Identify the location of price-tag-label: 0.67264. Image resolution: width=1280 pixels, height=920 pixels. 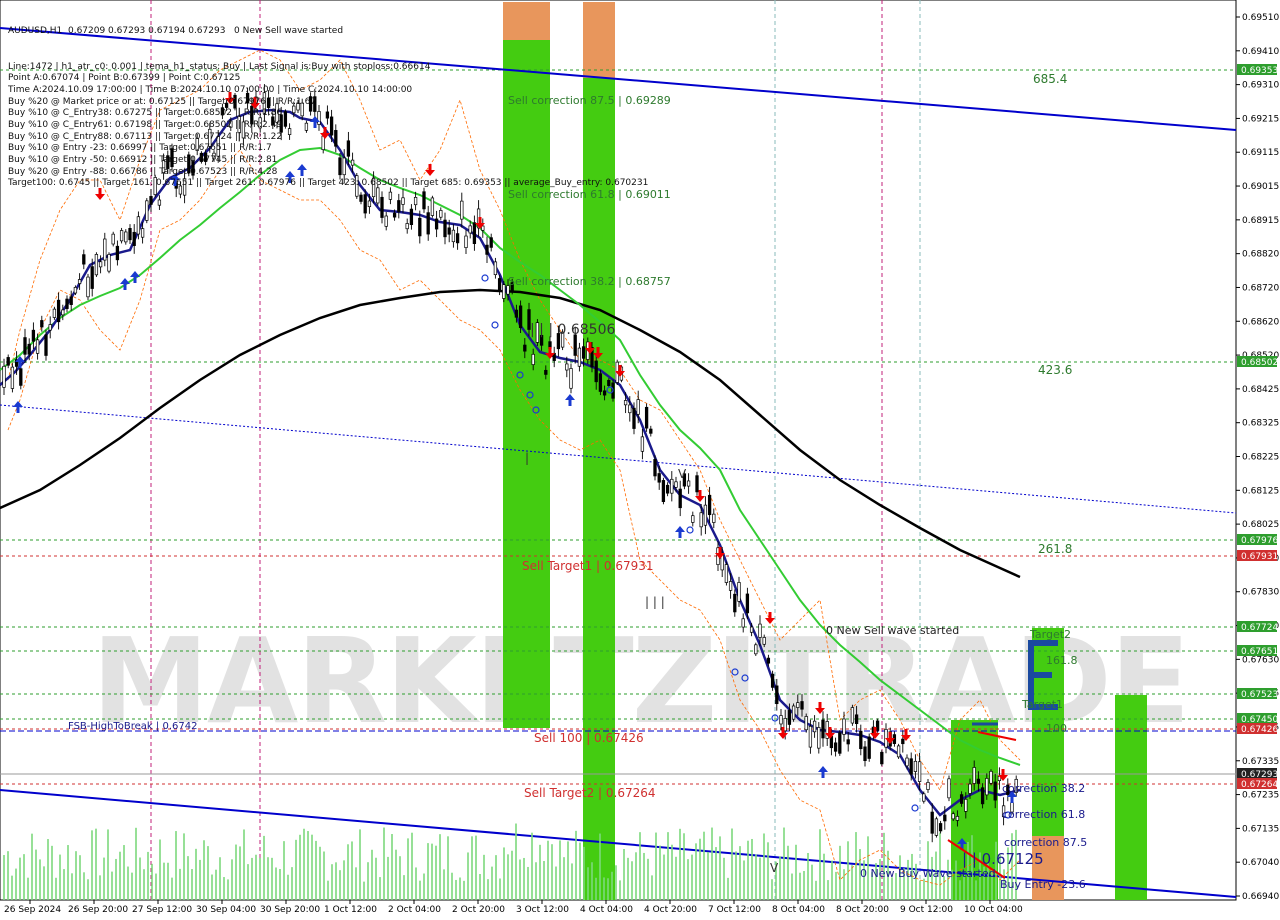
(1259, 785).